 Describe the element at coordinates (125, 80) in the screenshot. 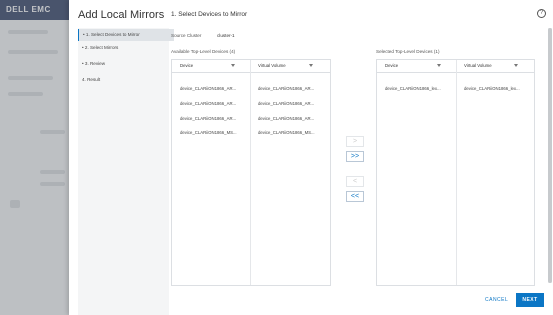

I see `step-result: 4. Result` at that location.